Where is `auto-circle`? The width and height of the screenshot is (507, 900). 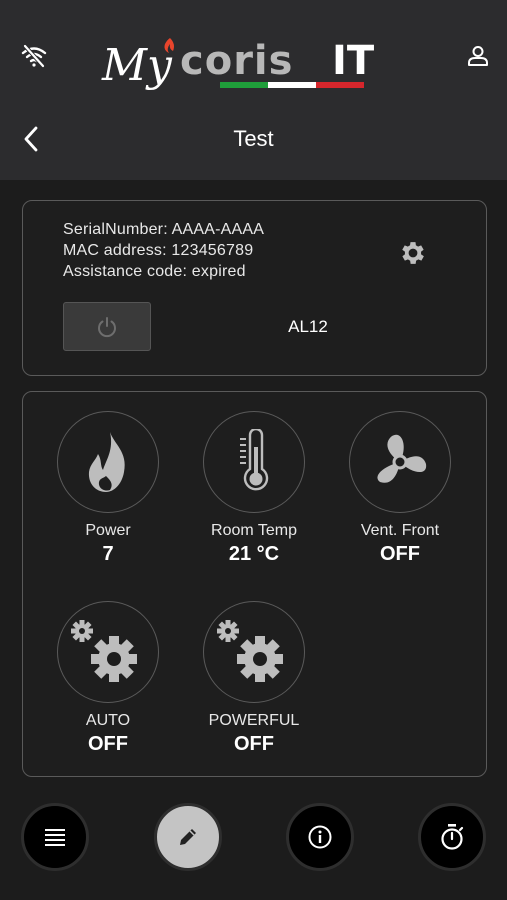
auto-circle is located at coordinates (108, 652).